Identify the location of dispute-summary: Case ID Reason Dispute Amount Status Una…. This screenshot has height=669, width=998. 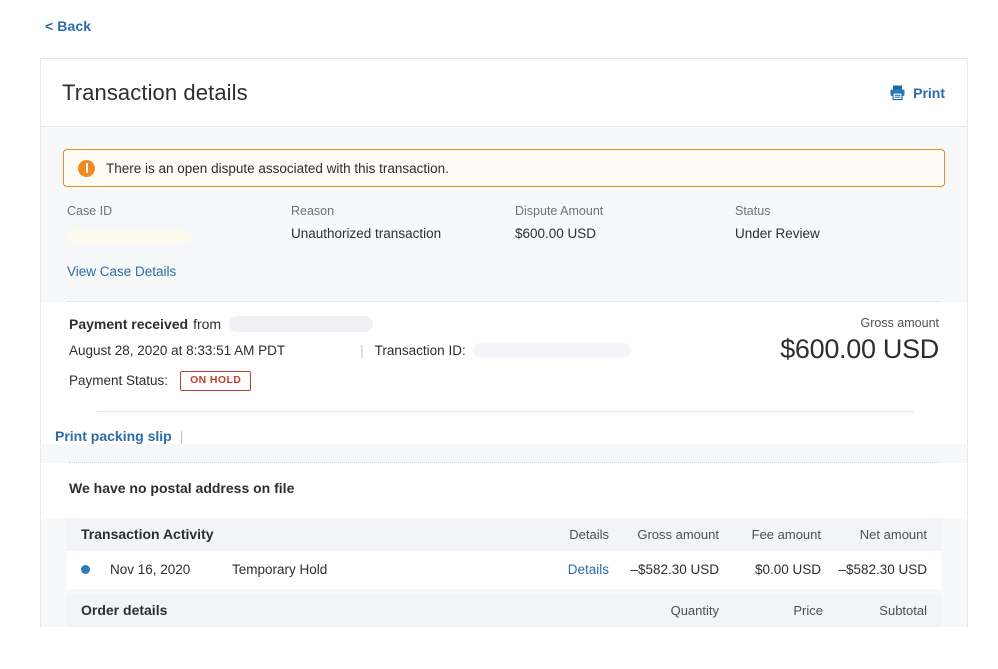
(504, 234).